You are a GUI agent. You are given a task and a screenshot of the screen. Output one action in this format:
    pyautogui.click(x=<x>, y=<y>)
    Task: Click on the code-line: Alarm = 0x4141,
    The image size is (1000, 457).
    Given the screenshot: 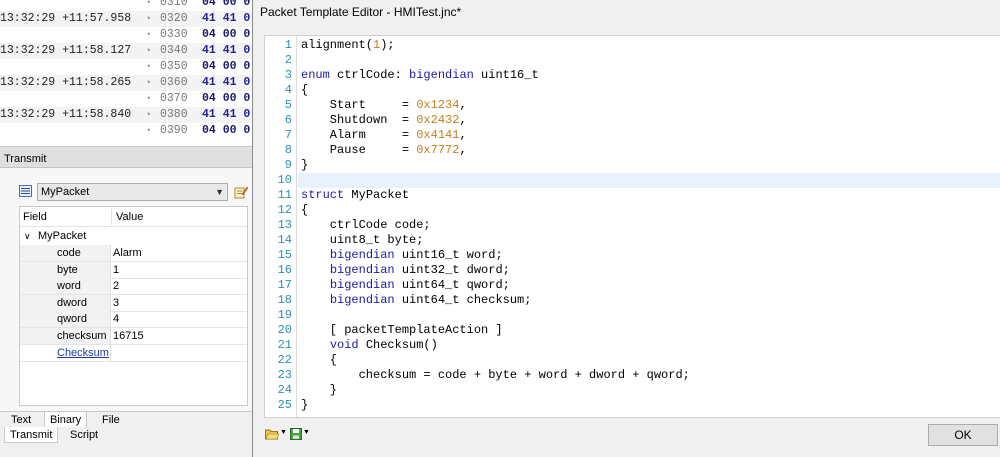 What is the action you would take?
    pyautogui.click(x=384, y=135)
    